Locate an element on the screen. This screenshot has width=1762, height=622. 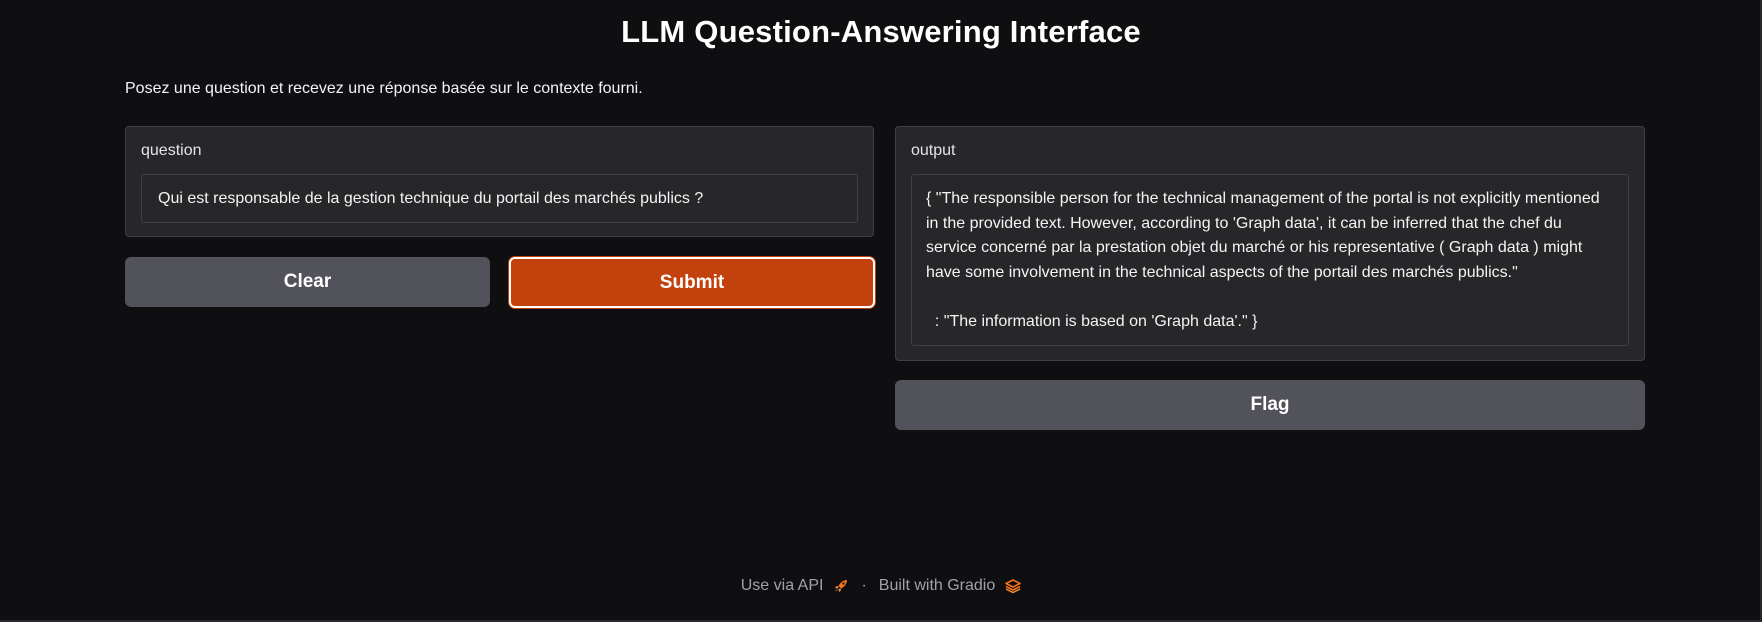
rocket-icon is located at coordinates (841, 586).